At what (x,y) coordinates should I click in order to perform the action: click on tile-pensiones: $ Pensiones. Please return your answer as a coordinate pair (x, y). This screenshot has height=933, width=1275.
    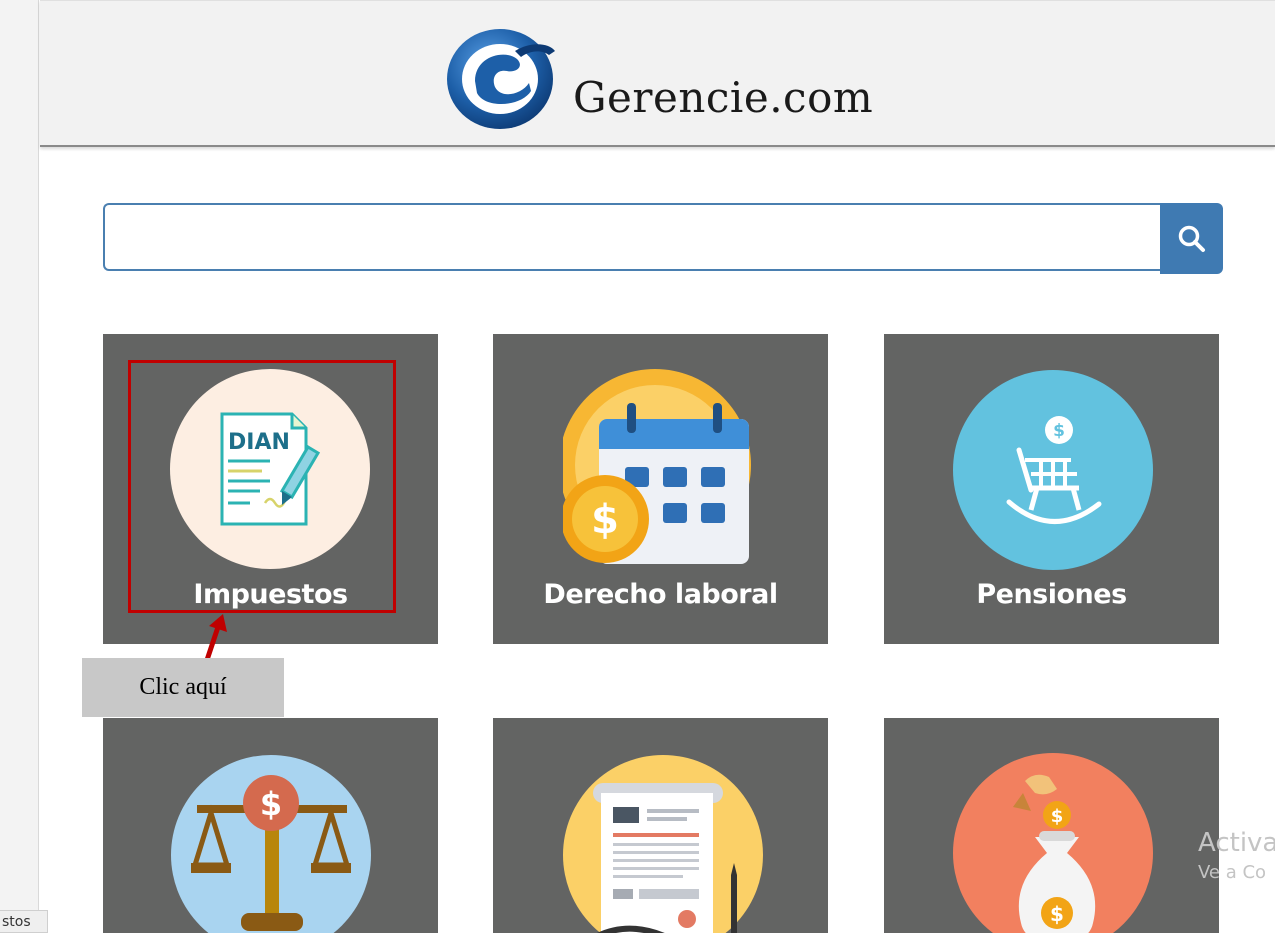
    Looking at the image, I should click on (1051, 489).